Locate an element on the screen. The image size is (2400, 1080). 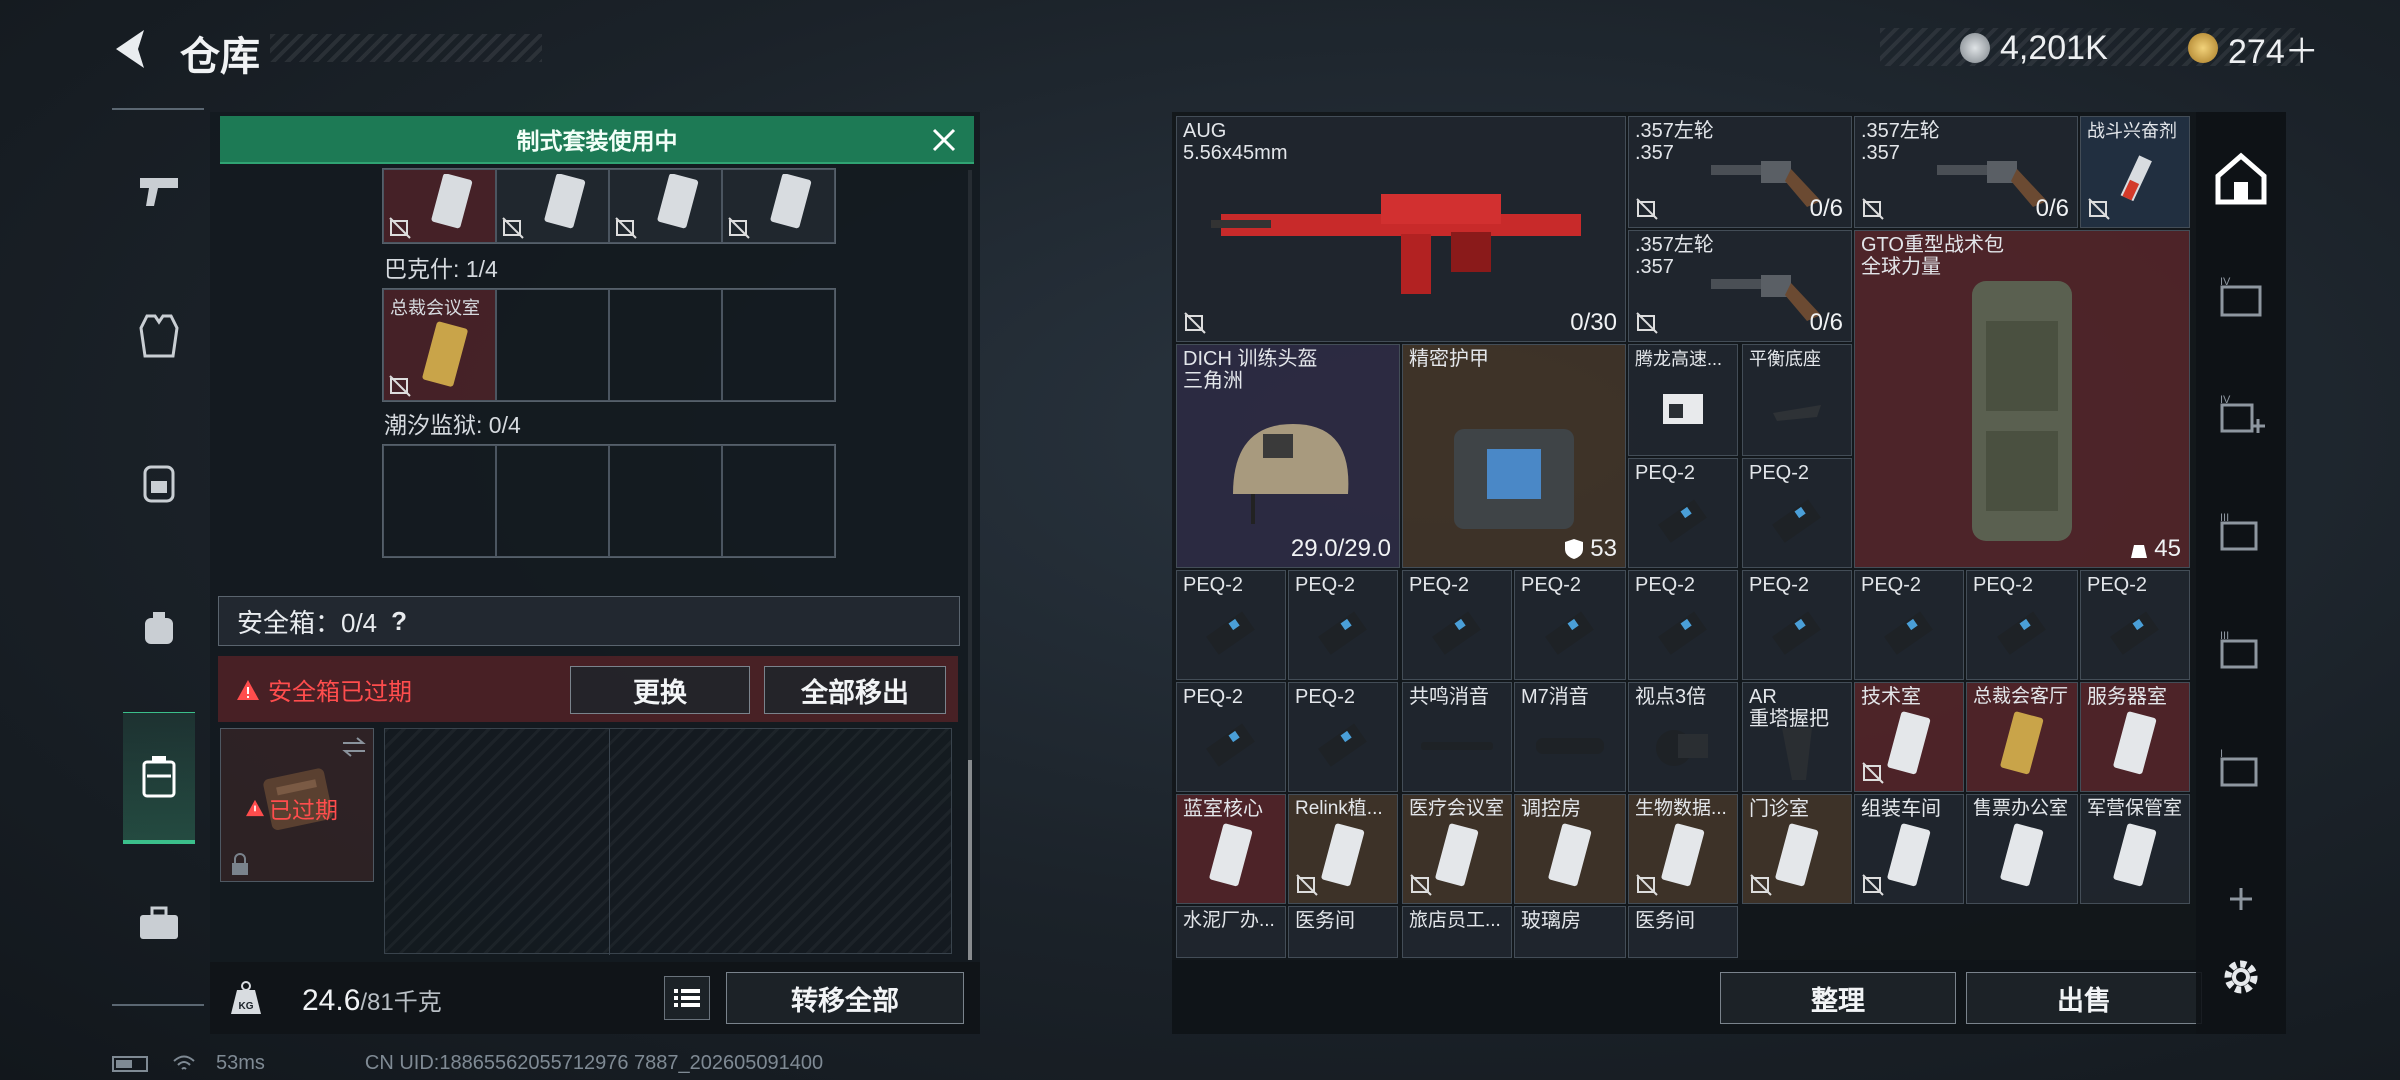
nav-briefcase is located at coordinates (159, 924).